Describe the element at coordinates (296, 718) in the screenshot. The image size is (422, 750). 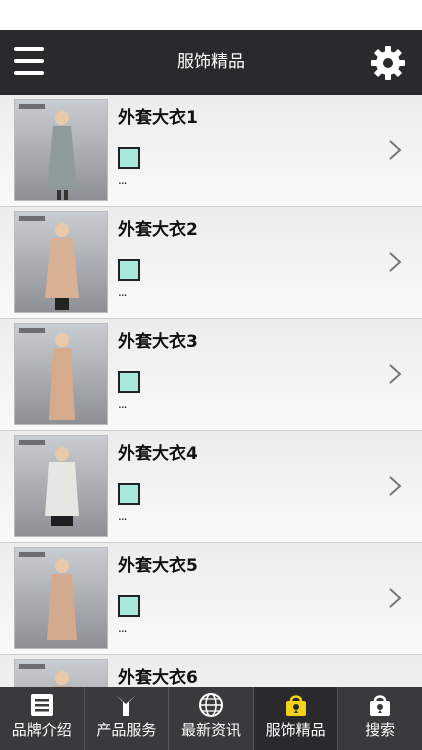
I see `tab-fashion-boutique: 服饰精品` at that location.